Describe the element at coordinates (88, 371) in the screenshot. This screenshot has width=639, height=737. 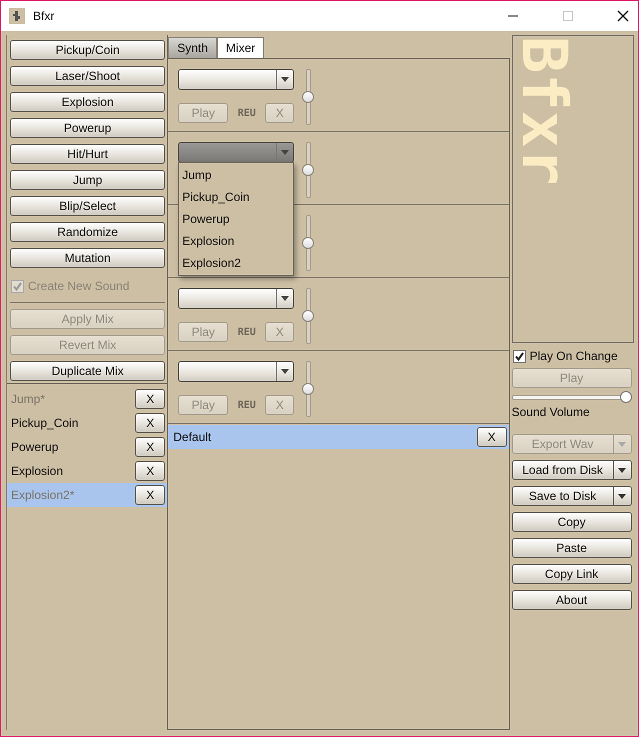
I see `mix-button: Duplicate Mix` at that location.